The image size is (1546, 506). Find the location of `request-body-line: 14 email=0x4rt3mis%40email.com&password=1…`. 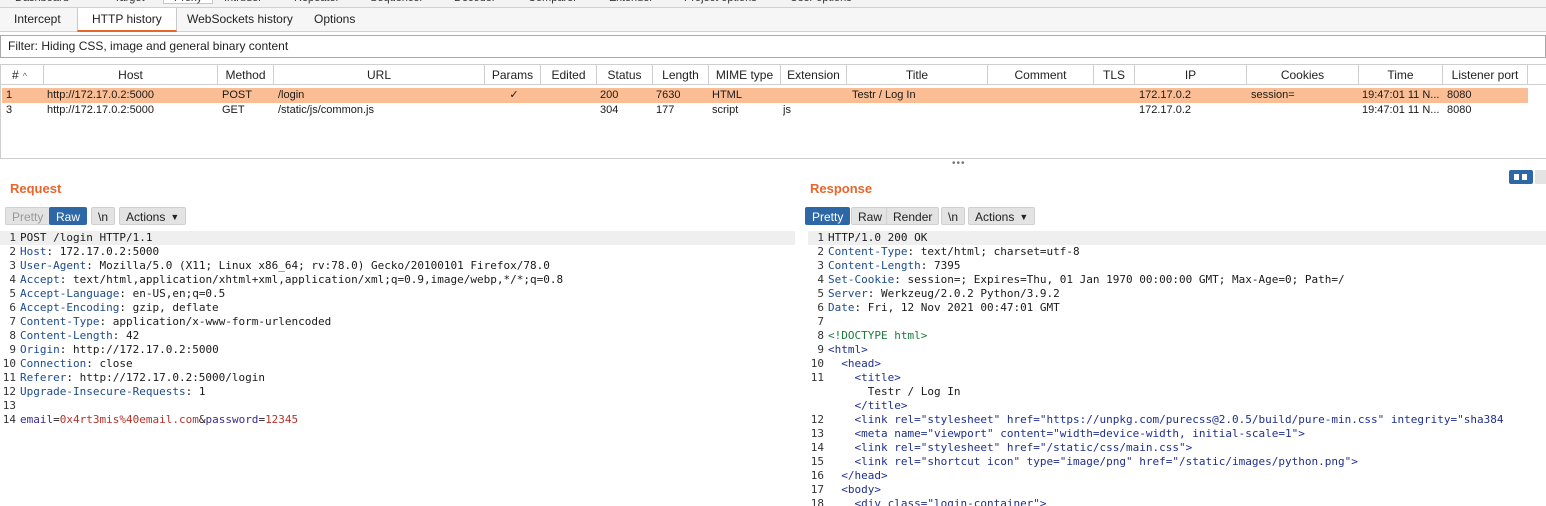

request-body-line: 14 email=0x4rt3mis%40email.com&password=1… is located at coordinates (397, 420).